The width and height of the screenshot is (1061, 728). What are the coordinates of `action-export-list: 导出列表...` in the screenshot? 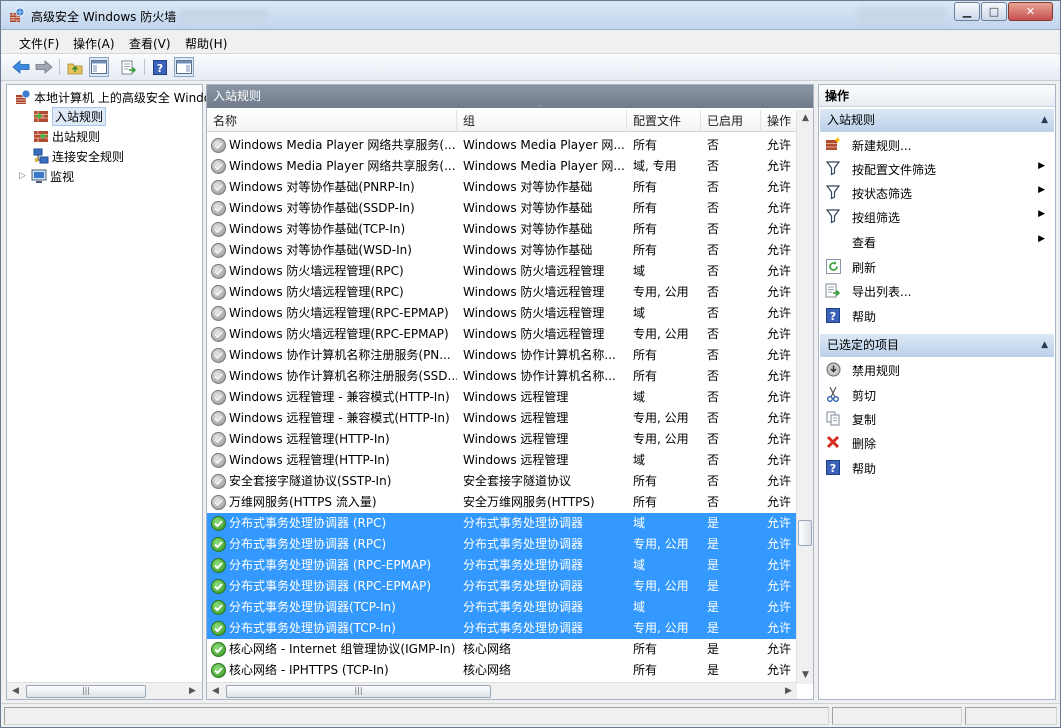 It's located at (937, 290).